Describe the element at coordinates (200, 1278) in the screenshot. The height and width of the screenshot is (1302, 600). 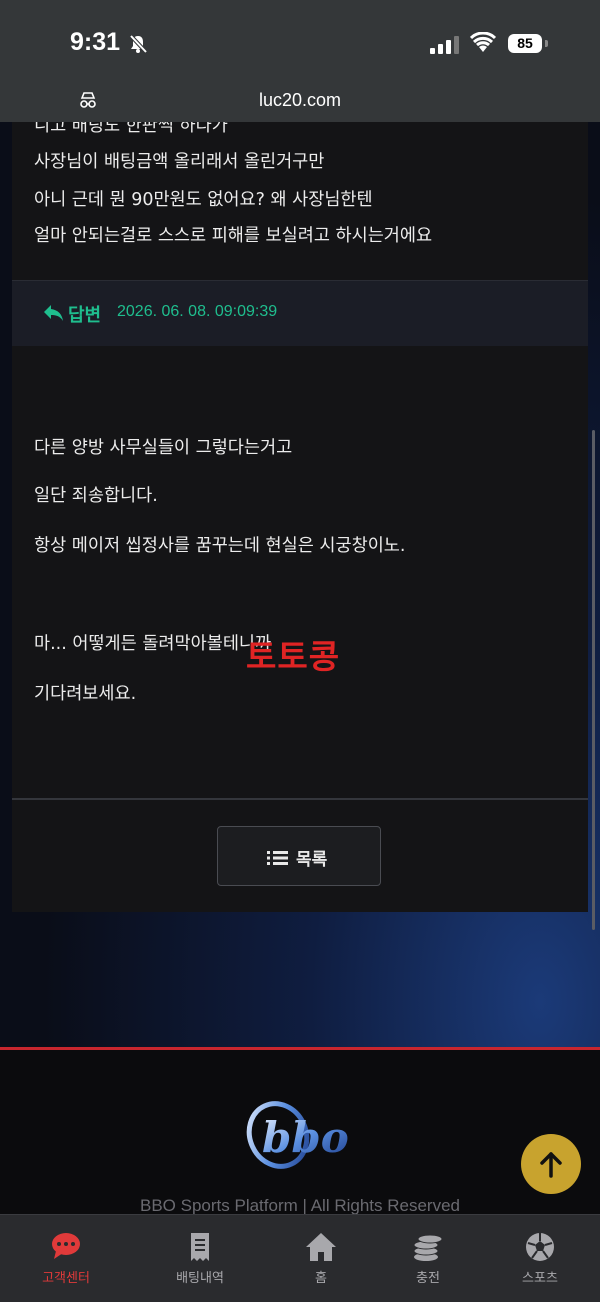
I see `tab-label: 배팅내역` at that location.